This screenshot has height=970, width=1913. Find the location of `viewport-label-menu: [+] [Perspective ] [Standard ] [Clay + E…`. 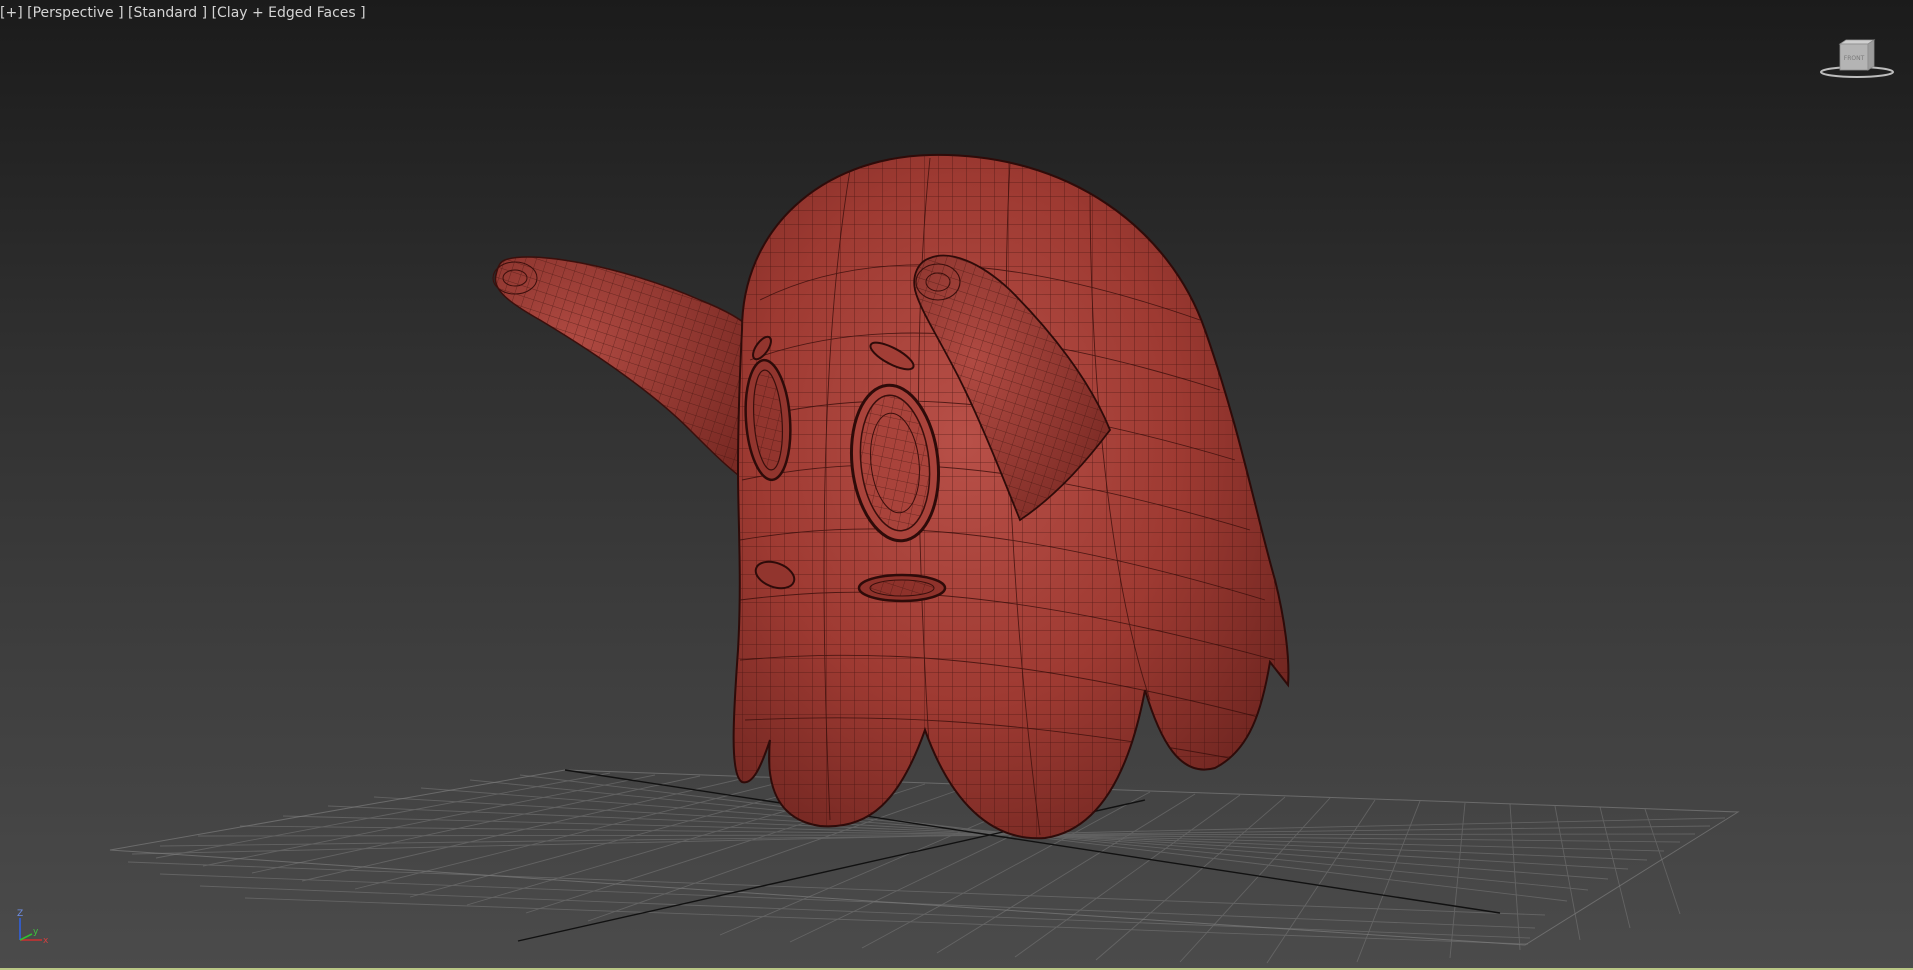

viewport-label-menu: [+] [Perspective ] [Standard ] [Clay + E… is located at coordinates (183, 13).